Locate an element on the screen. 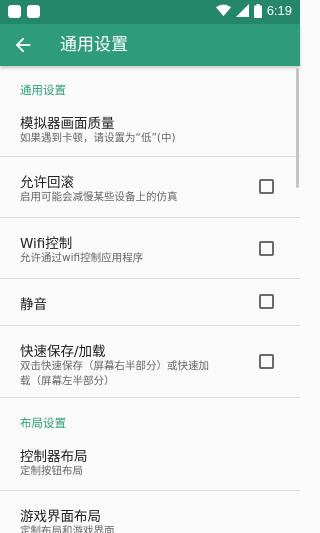 The width and height of the screenshot is (320, 533). pref-summary: 如果遇到卡顿，请设置为“低”(中) is located at coordinates (98, 138).